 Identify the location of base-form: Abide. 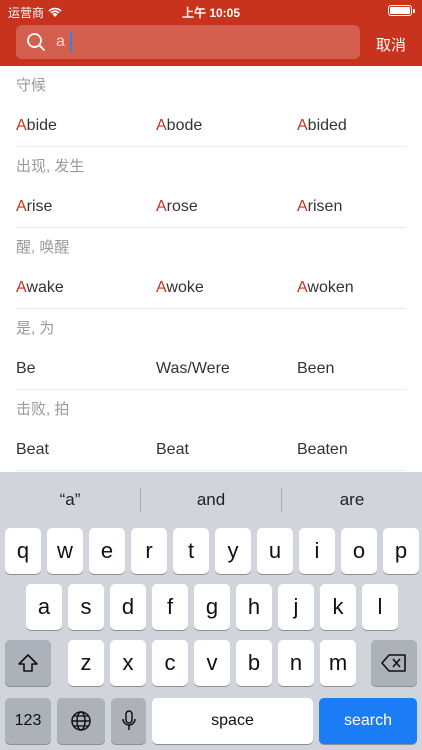
(36, 126).